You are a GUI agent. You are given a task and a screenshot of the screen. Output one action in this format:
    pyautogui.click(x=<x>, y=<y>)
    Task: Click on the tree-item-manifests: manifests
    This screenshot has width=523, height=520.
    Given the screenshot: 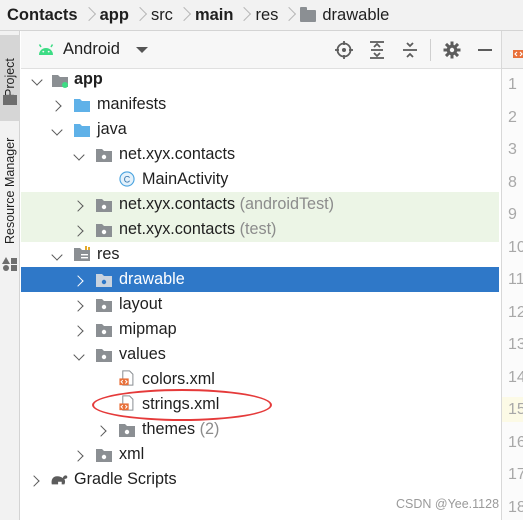 What is the action you would take?
    pyautogui.click(x=260, y=104)
    